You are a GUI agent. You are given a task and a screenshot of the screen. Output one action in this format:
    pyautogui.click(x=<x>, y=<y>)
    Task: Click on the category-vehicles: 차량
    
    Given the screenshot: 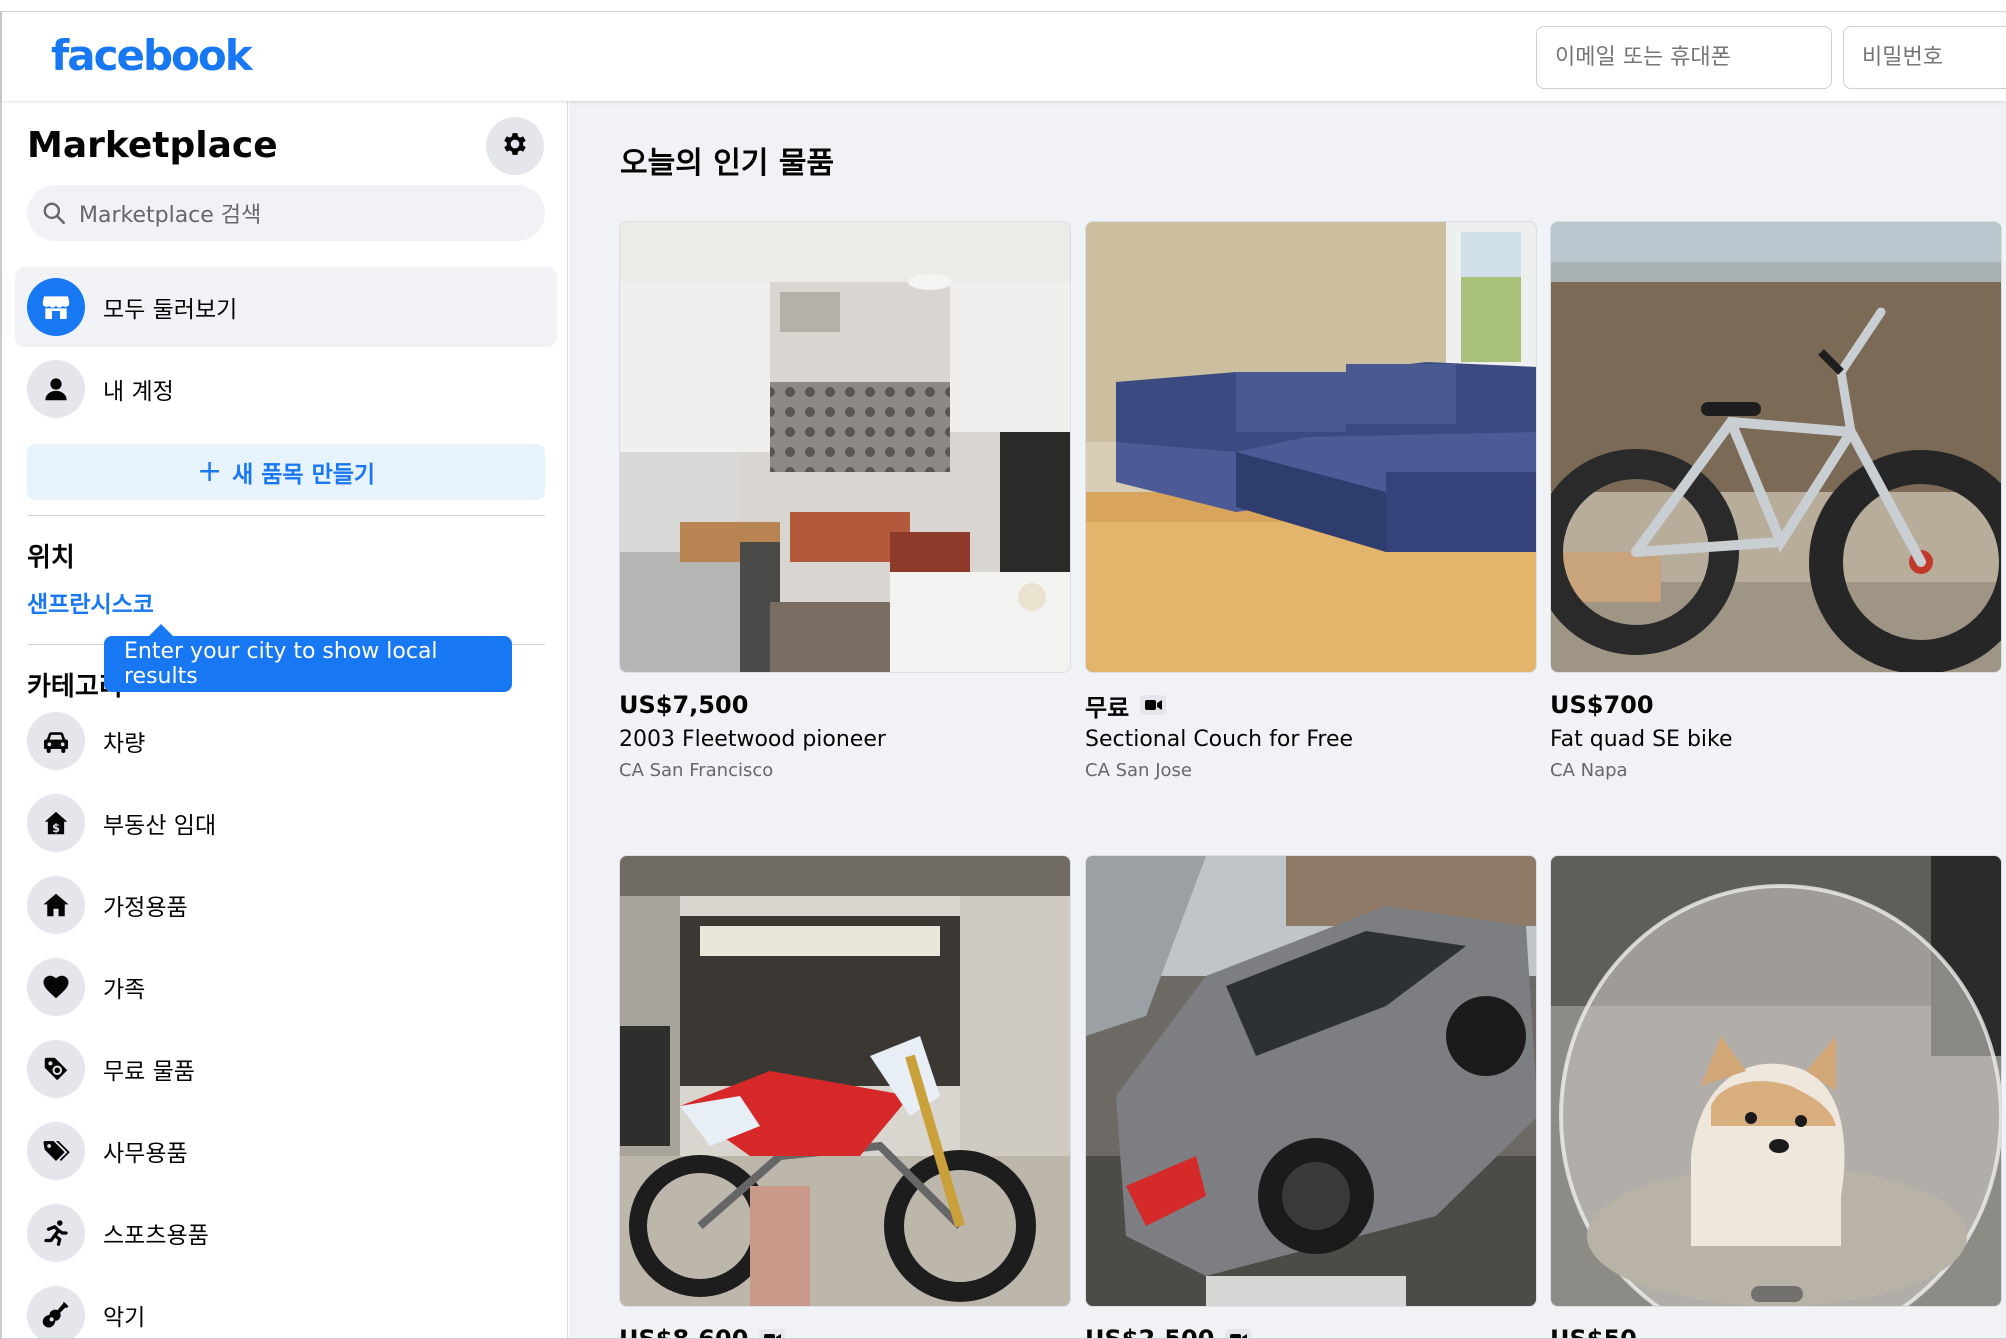 What is the action you would take?
    pyautogui.click(x=286, y=741)
    